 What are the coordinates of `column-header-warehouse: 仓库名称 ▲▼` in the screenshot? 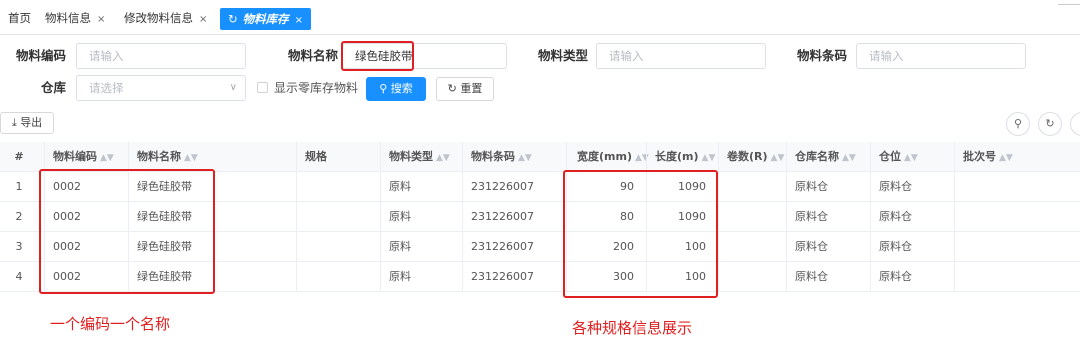 It's located at (828, 157).